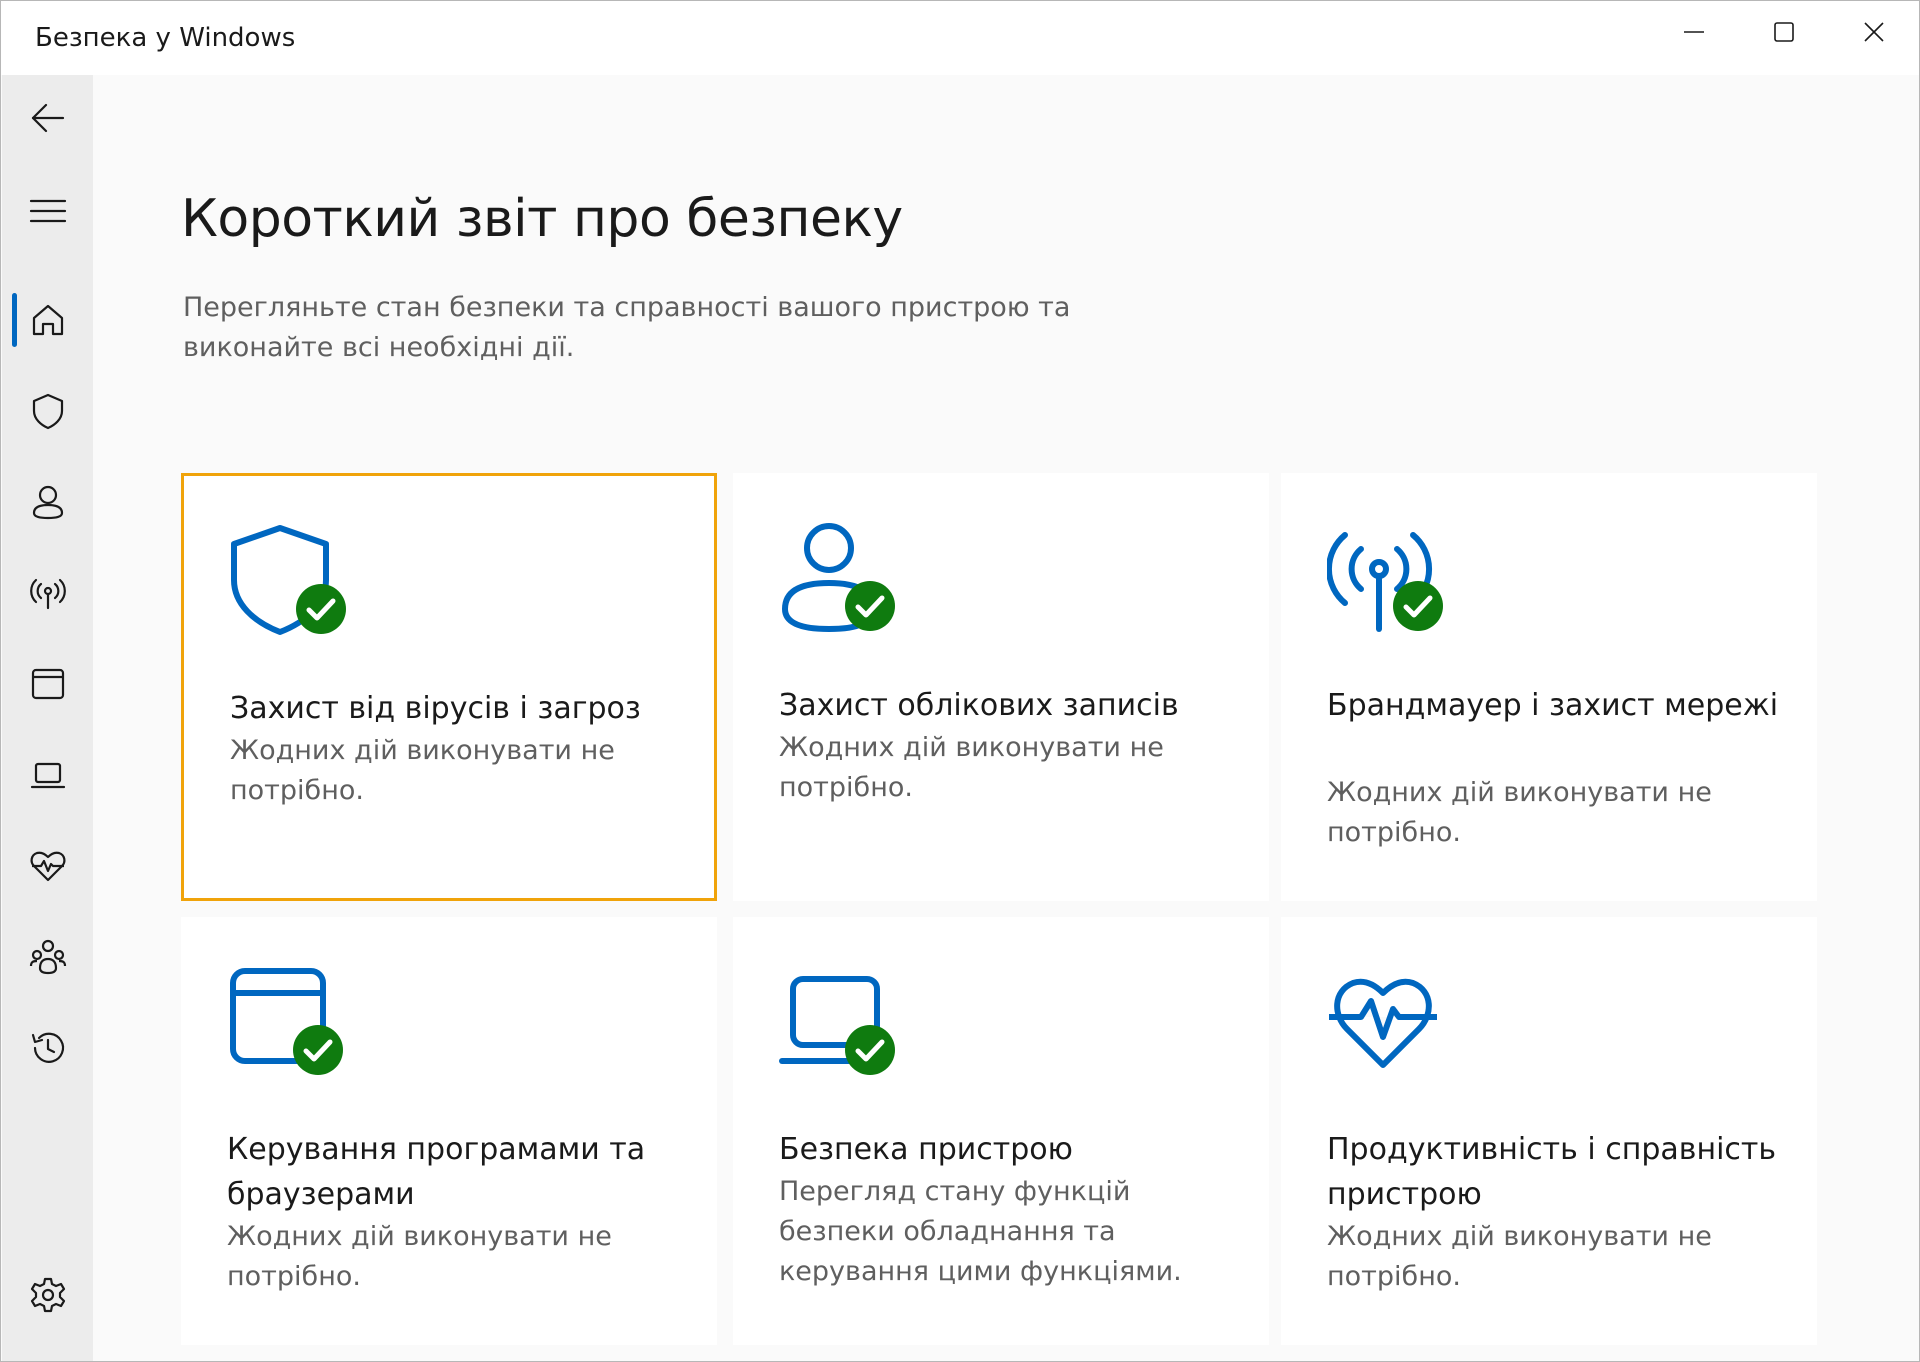 The width and height of the screenshot is (1920, 1362). What do you see at coordinates (542, 219) in the screenshot?
I see `page-title: Короткий звіт про безпеку` at bounding box center [542, 219].